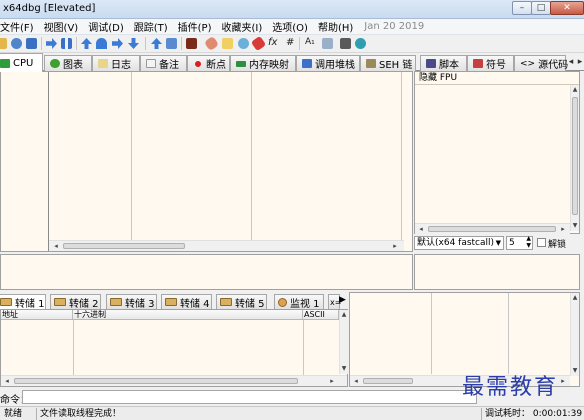 The width and height of the screenshot is (584, 420). Describe the element at coordinates (263, 63) in the screenshot. I see `tab-memory-map: 内存映射` at that location.